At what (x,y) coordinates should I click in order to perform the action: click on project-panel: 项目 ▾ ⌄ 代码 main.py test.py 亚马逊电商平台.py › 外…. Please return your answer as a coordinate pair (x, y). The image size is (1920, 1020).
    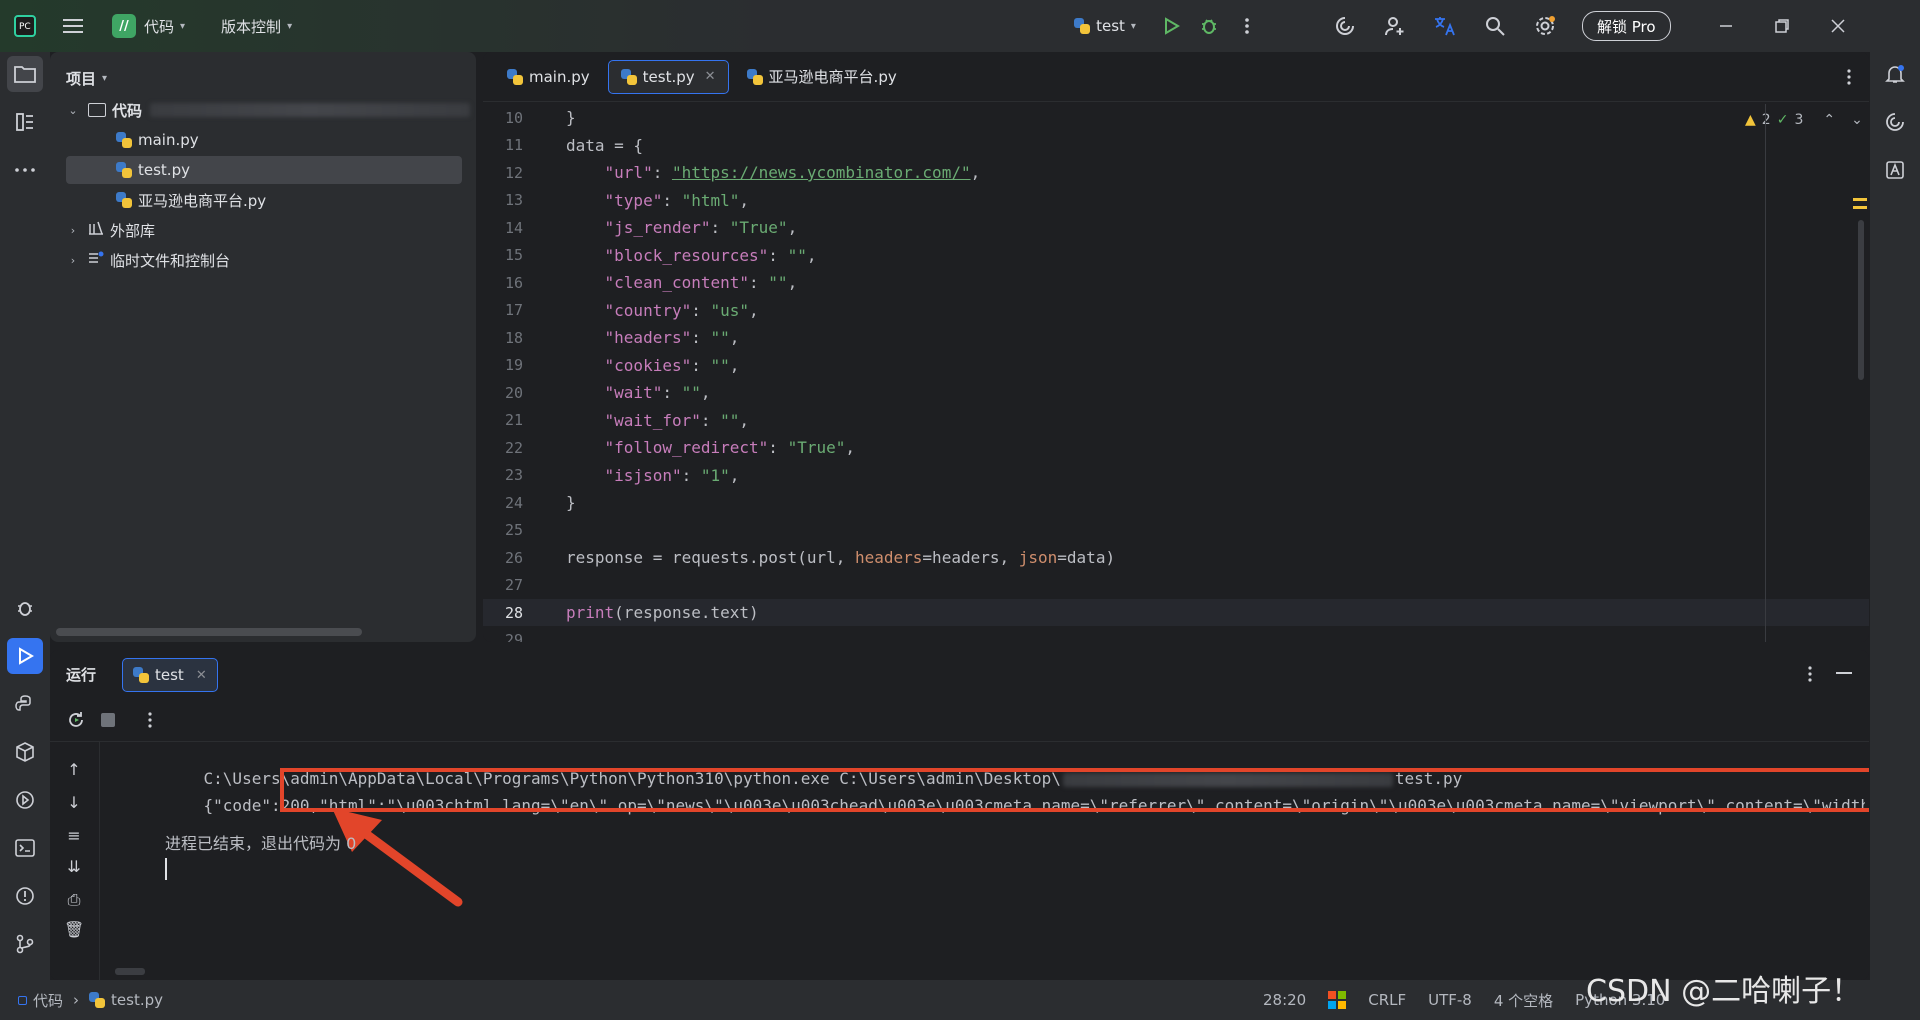
    Looking at the image, I should click on (263, 347).